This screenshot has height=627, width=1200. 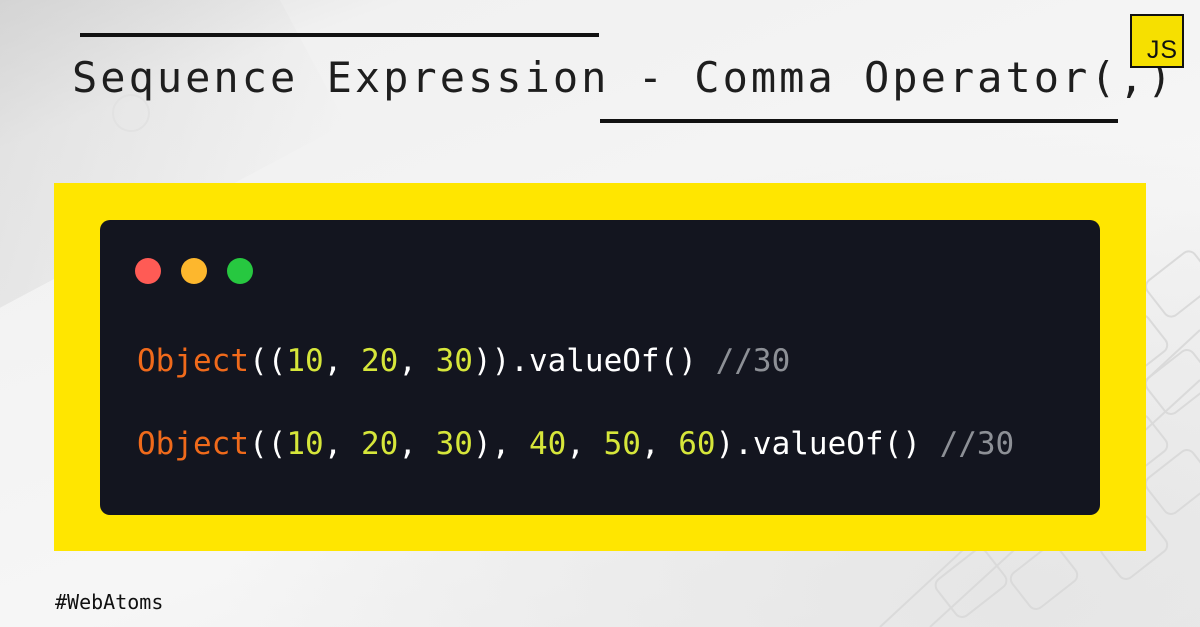 I want to click on code-punctuation: )).valueOf(), so click(x=594, y=361).